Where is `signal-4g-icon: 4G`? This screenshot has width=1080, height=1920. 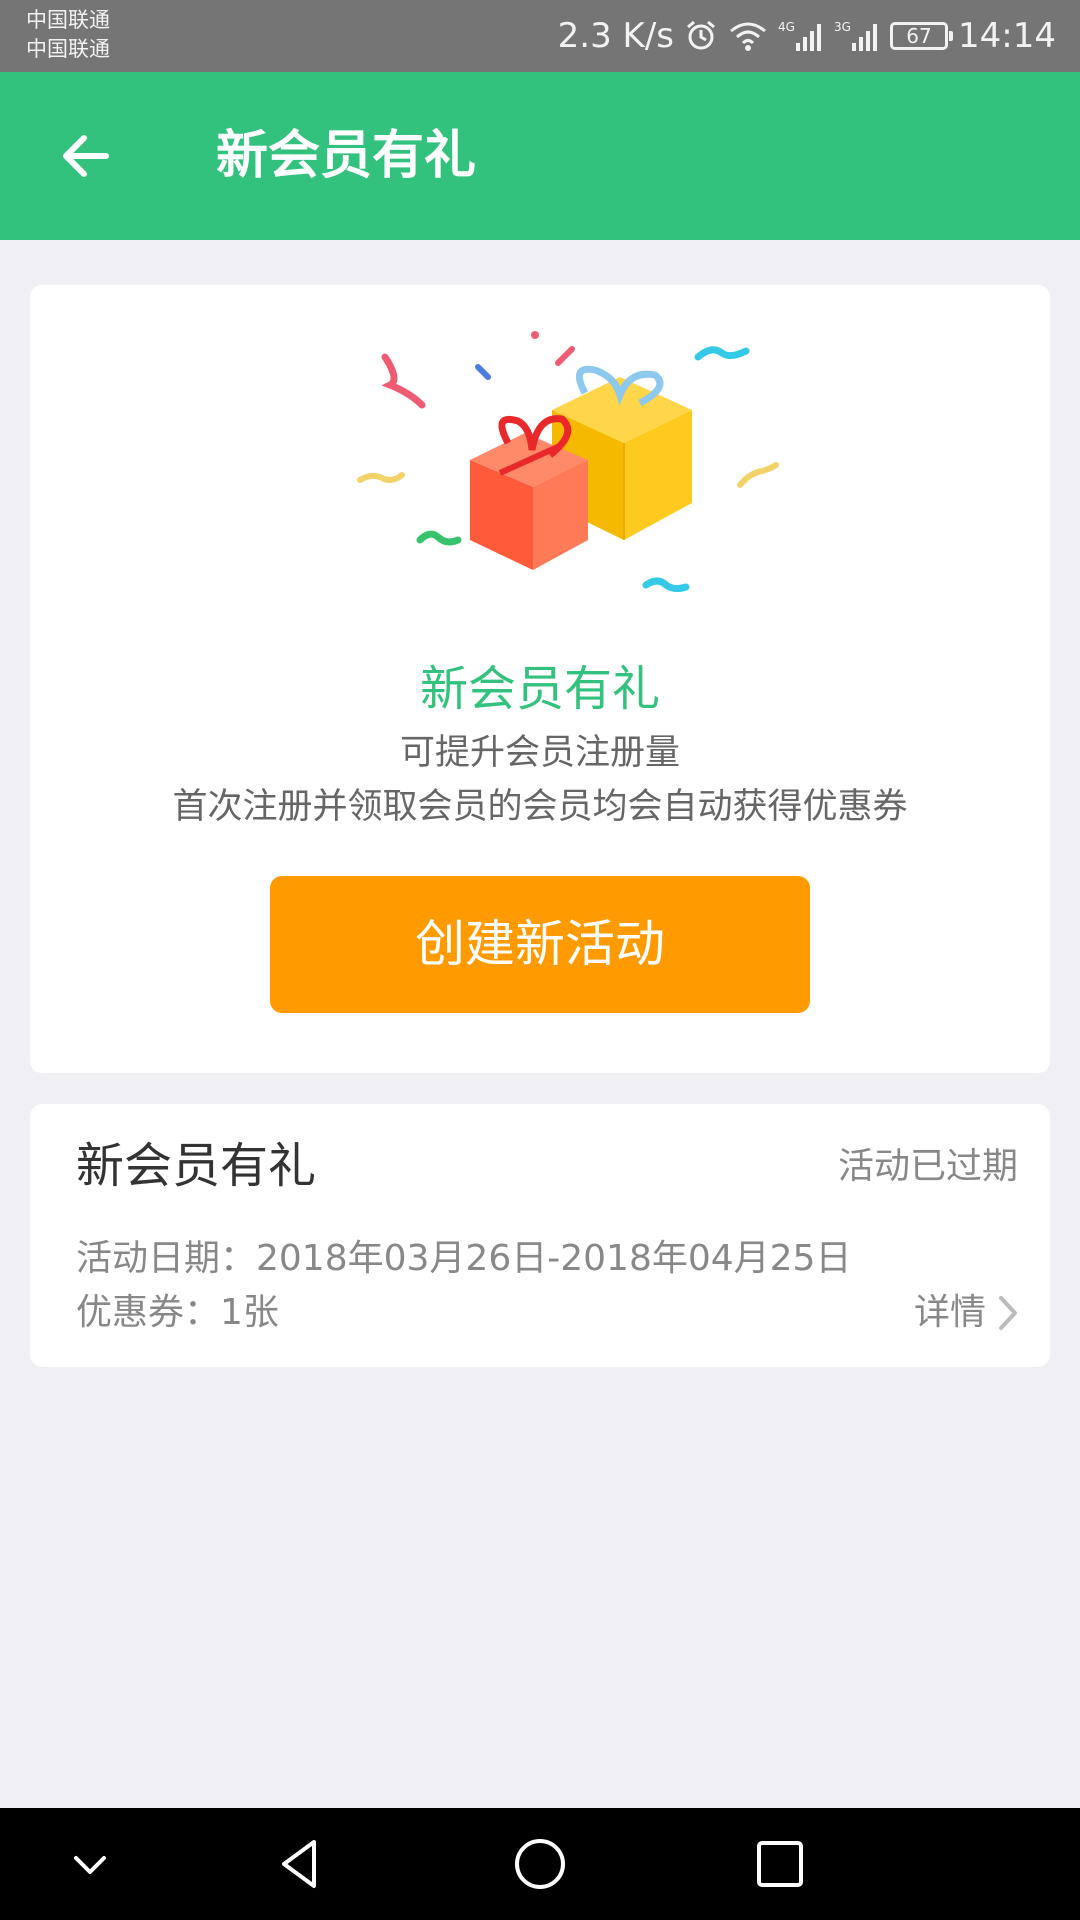 signal-4g-icon: 4G is located at coordinates (800, 35).